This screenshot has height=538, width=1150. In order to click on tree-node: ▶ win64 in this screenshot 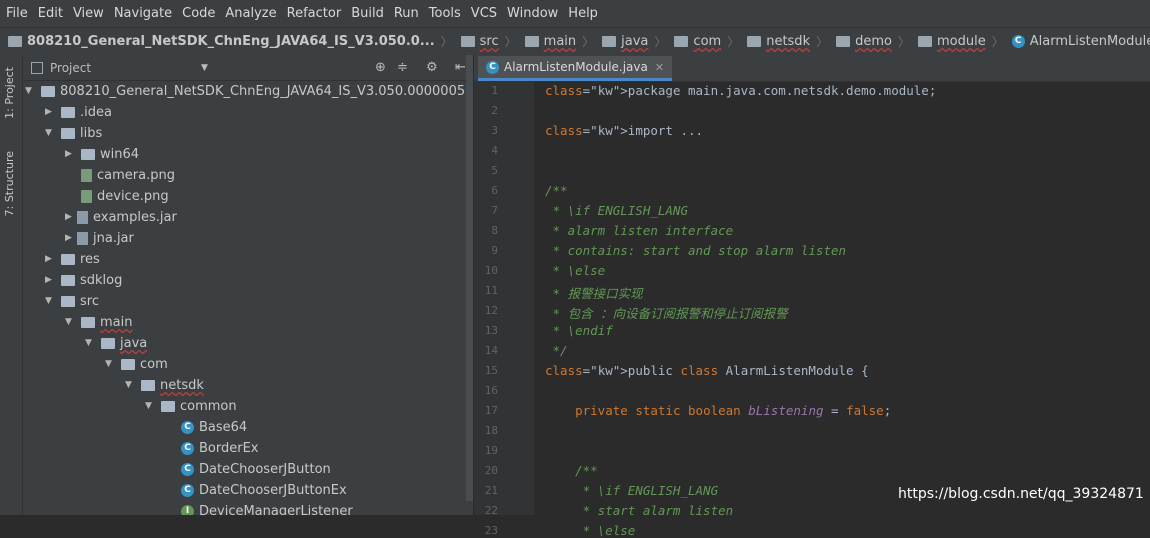, I will do `click(102, 154)`.